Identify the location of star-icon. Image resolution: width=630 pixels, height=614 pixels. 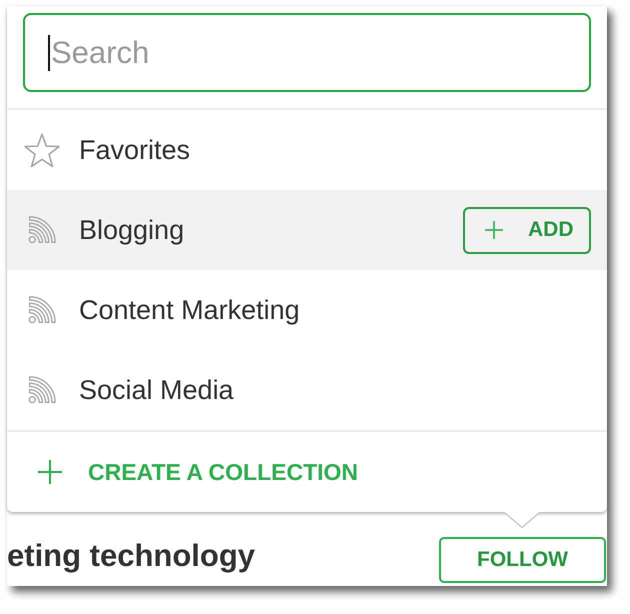
(42, 150).